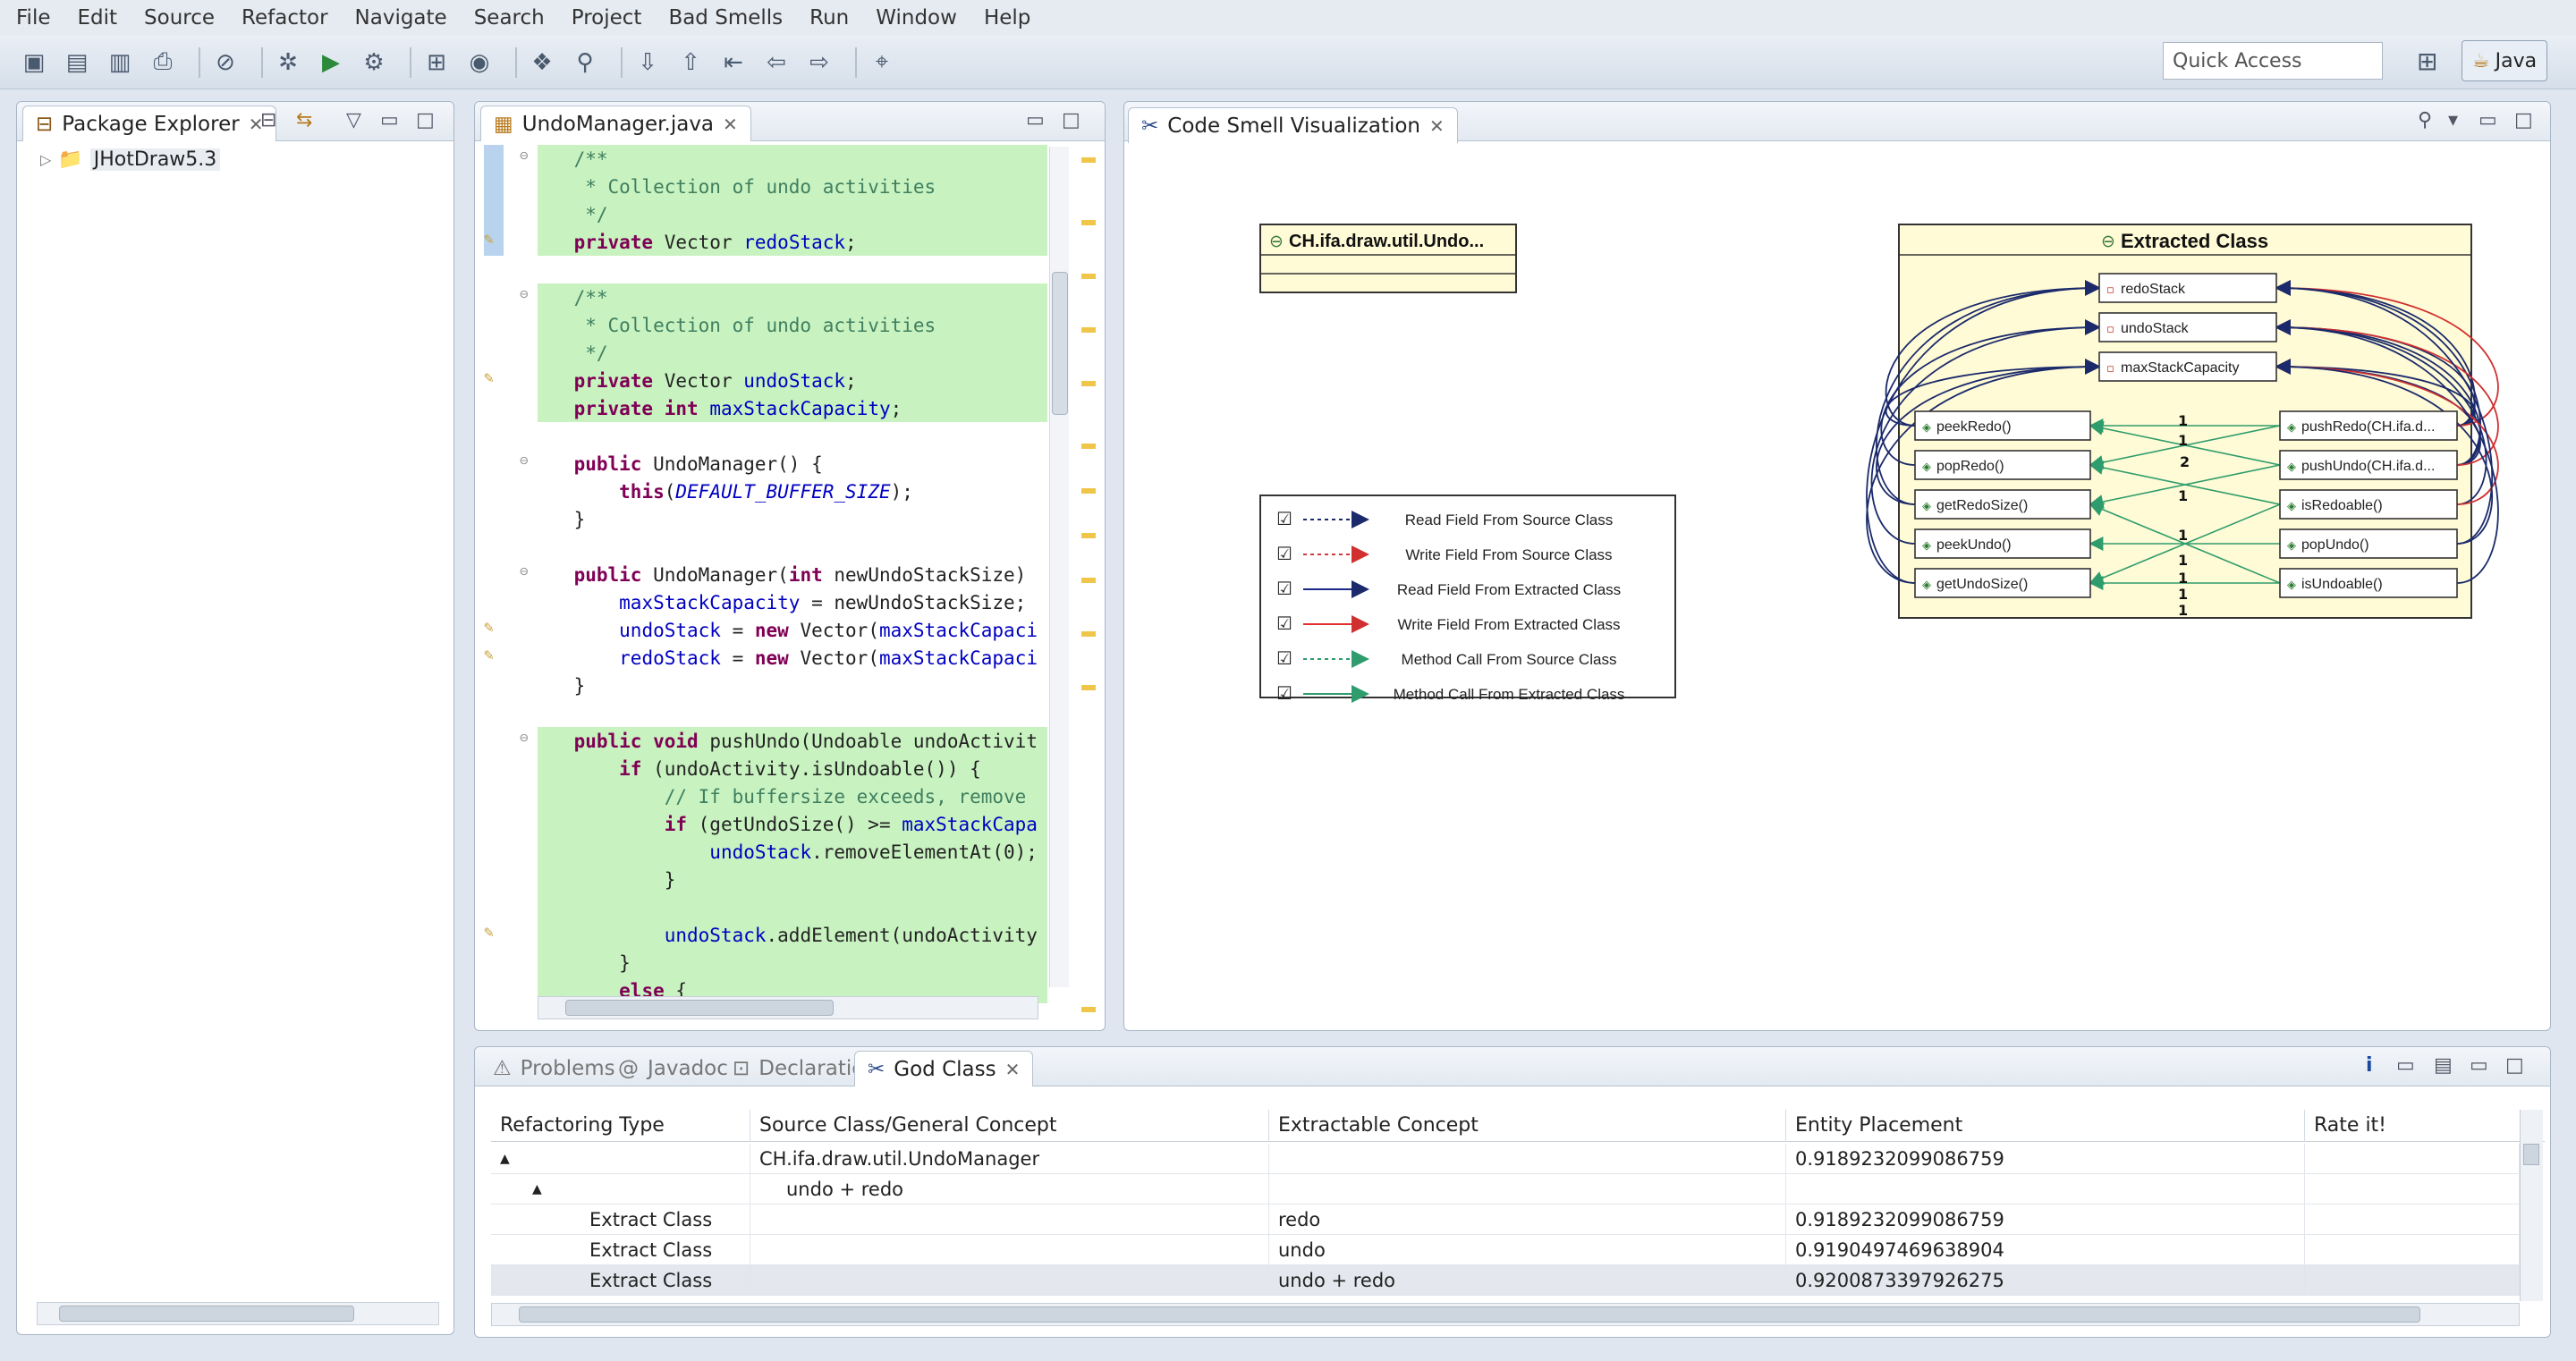  Describe the element at coordinates (120, 62) in the screenshot. I see `save-all-icon: ▥` at that location.